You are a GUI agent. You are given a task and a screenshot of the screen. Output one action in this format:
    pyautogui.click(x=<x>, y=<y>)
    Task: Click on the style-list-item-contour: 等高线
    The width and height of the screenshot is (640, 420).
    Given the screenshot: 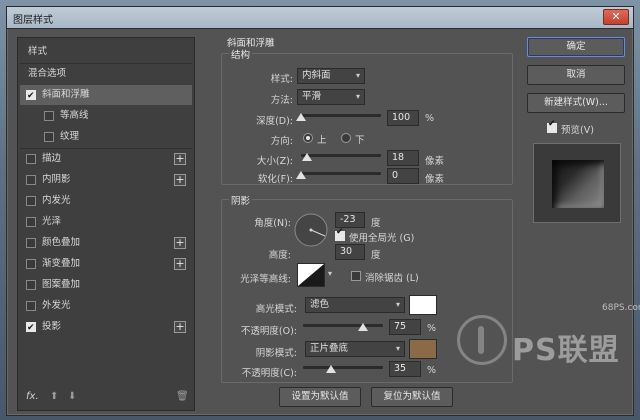 What is the action you would take?
    pyautogui.click(x=106, y=116)
    